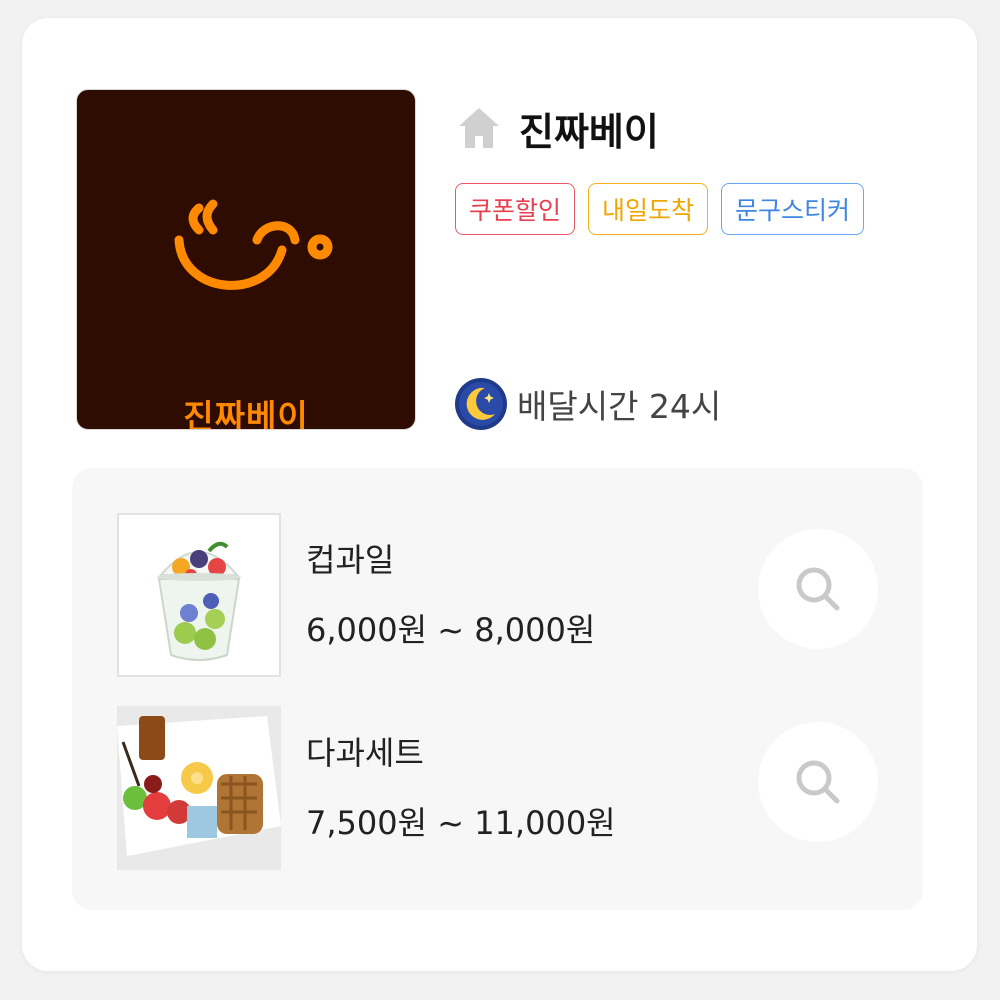  What do you see at coordinates (479, 128) in the screenshot?
I see `home-icon` at bounding box center [479, 128].